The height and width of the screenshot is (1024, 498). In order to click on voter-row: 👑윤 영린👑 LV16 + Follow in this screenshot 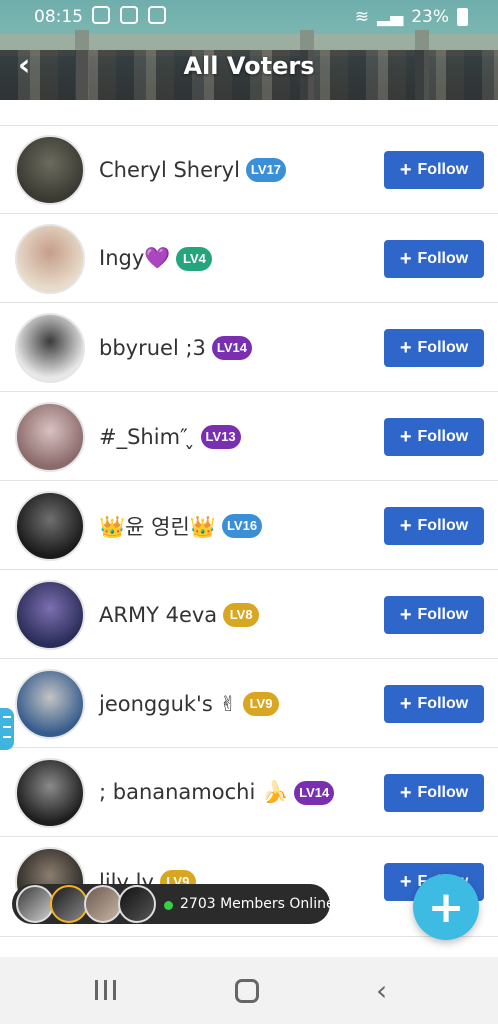, I will do `click(249, 525)`.